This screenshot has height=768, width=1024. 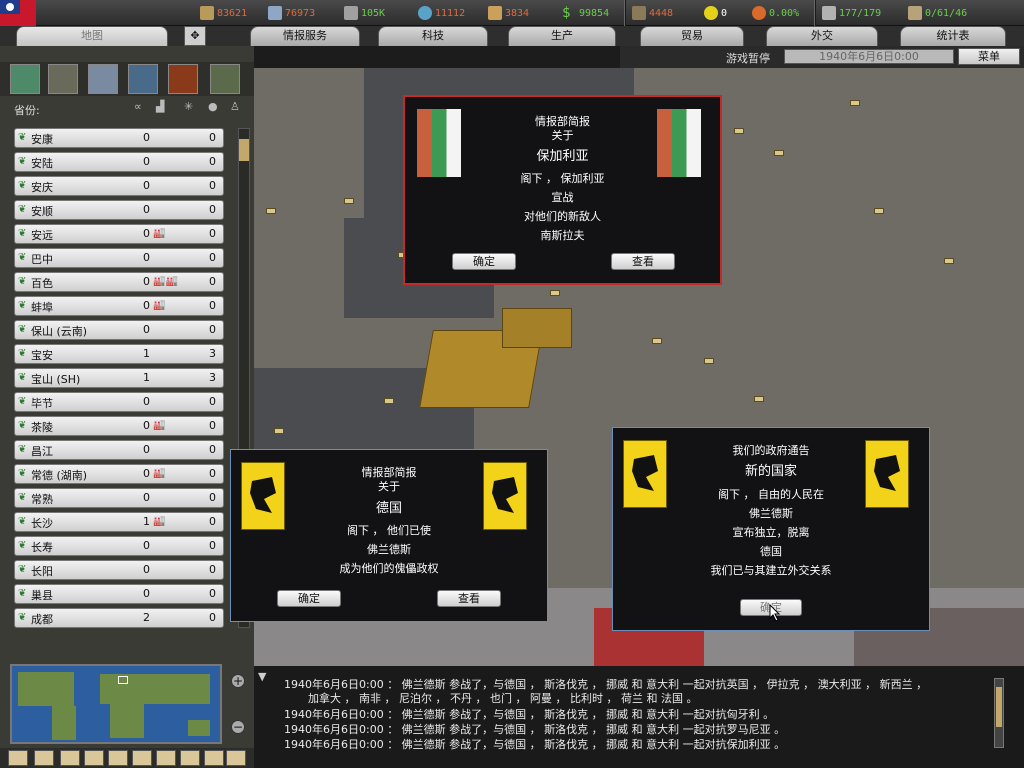 What do you see at coordinates (143, 79) in the screenshot?
I see `naval-units-icon` at bounding box center [143, 79].